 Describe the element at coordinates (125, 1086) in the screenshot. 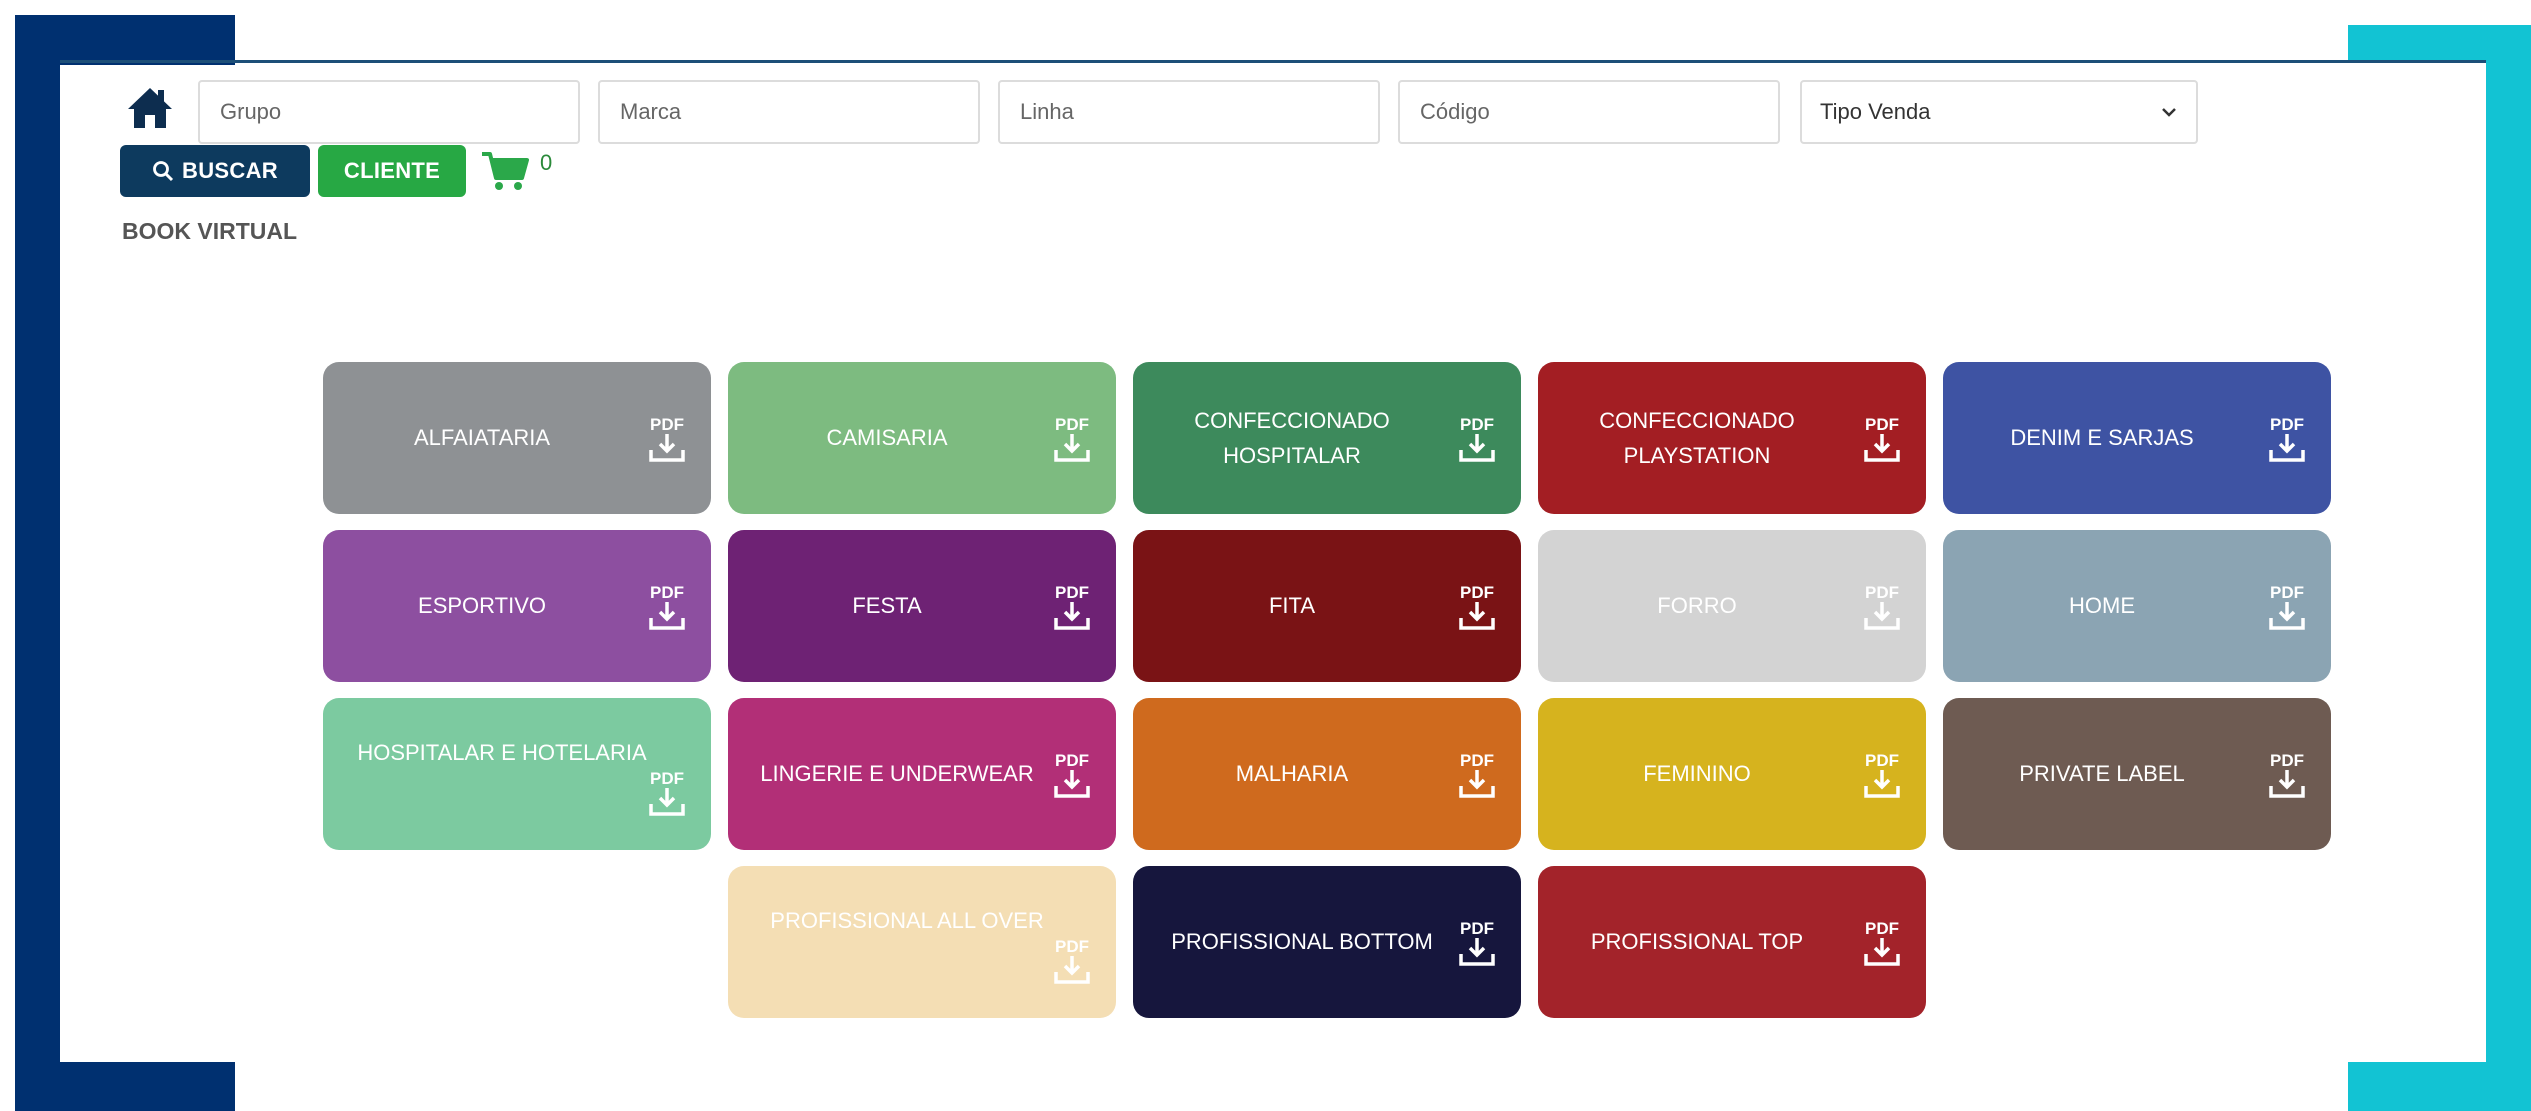

I see `frame-corner-bottom-left` at that location.